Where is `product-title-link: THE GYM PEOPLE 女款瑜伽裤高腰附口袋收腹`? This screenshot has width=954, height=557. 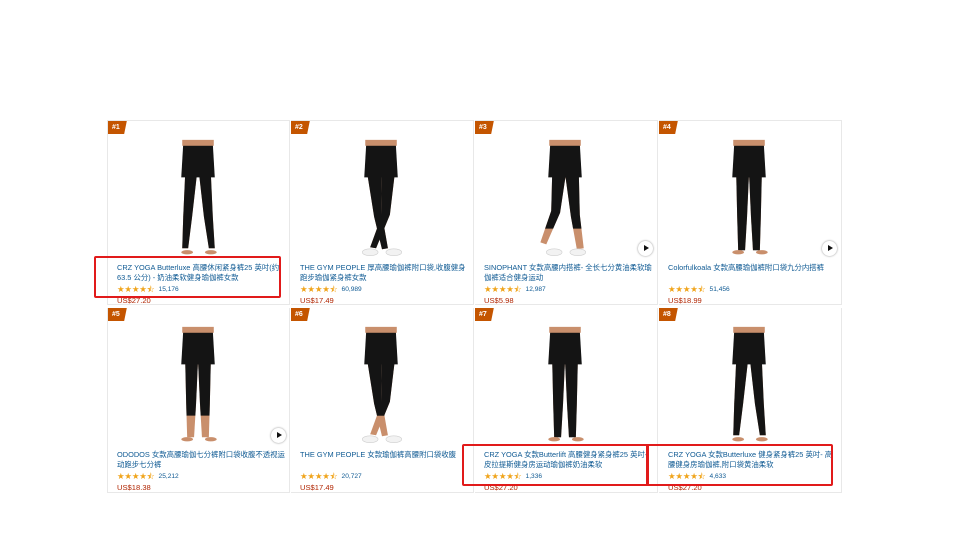 product-title-link: THE GYM PEOPLE 女款瑜伽裤高腰附口袋收腹 is located at coordinates (384, 460).